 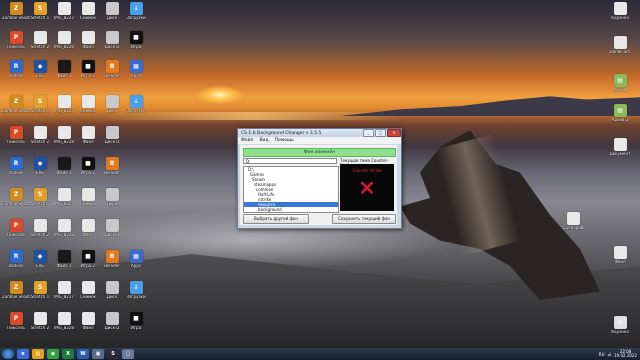 I want to click on minimize-button: _, so click(x=368, y=133).